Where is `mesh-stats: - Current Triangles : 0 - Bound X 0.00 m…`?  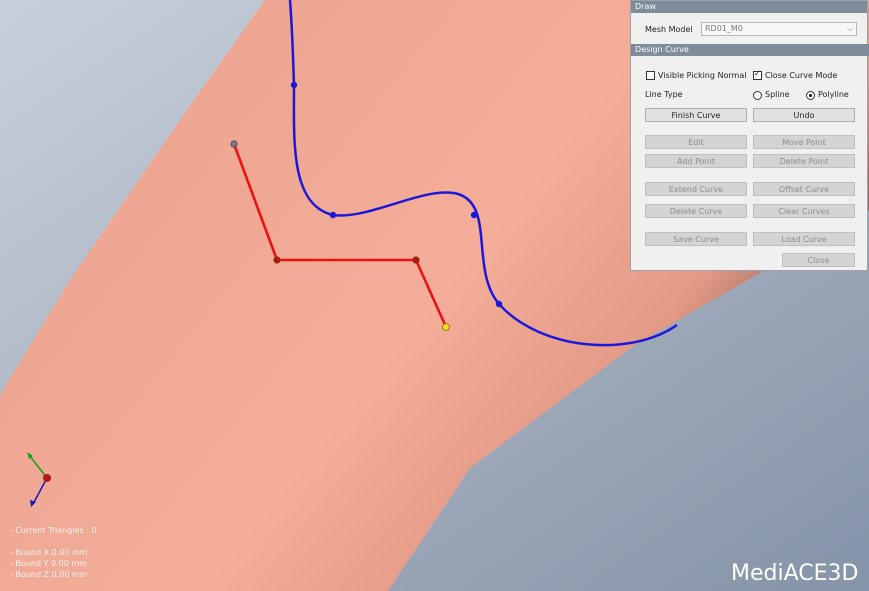
mesh-stats: - Current Triangles : 0 - Bound X 0.00 m… is located at coordinates (53, 552).